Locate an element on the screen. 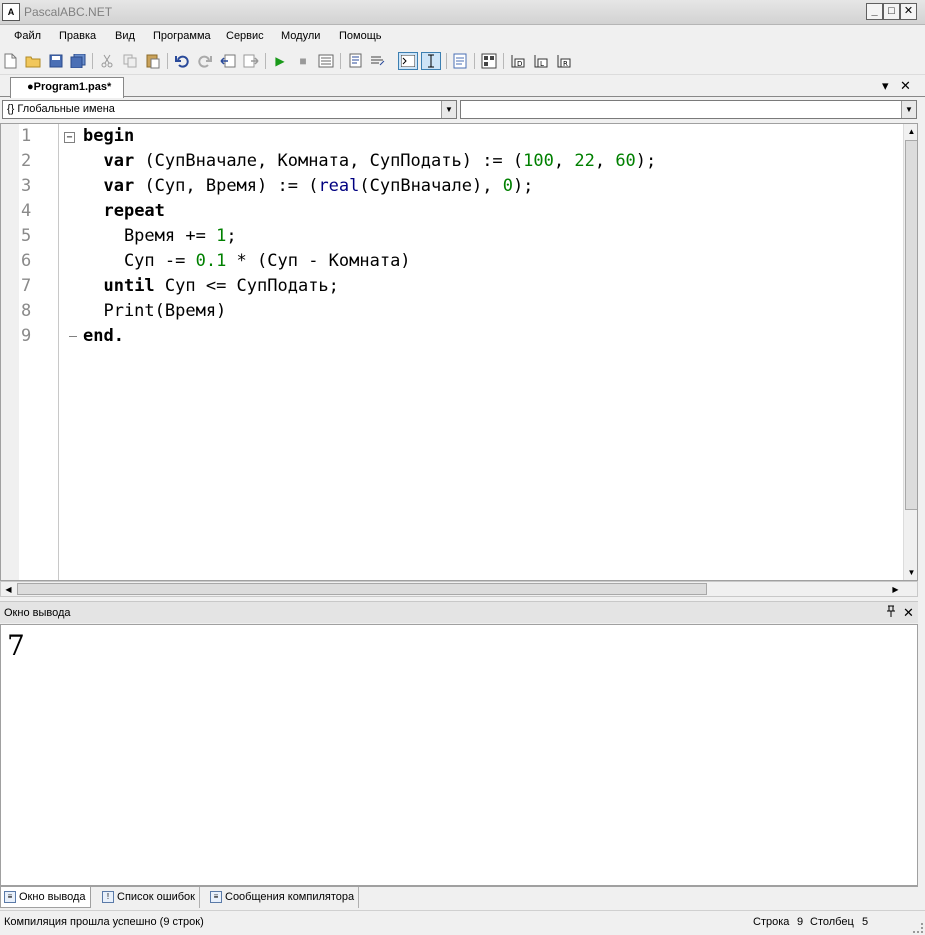  close-tab-icon: ✕ is located at coordinates (905, 86).